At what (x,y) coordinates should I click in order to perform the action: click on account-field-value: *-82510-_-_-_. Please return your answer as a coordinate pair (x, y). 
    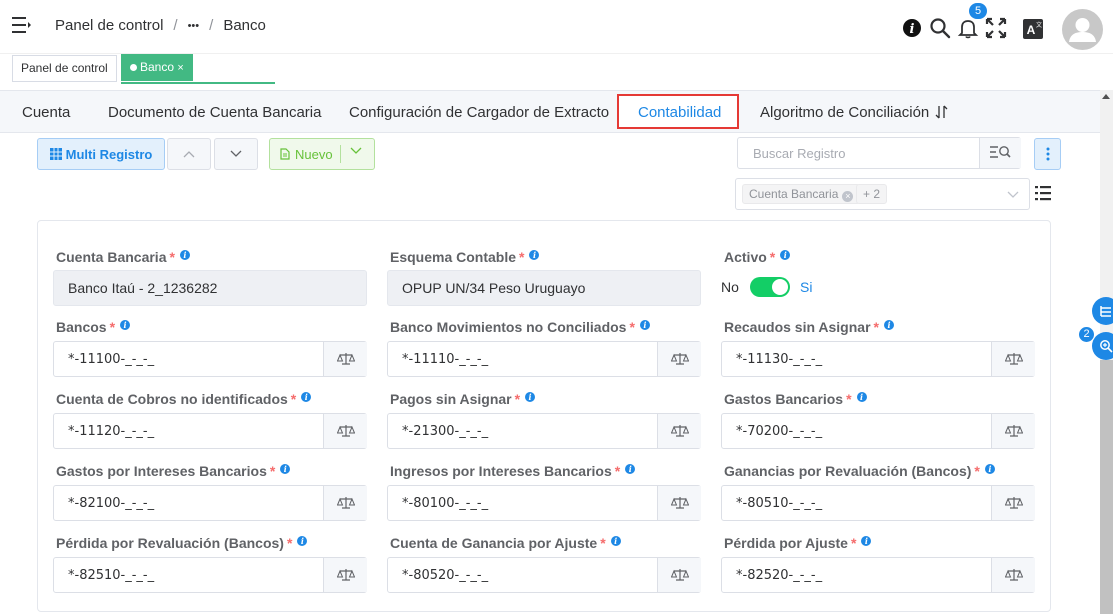
    Looking at the image, I should click on (111, 575).